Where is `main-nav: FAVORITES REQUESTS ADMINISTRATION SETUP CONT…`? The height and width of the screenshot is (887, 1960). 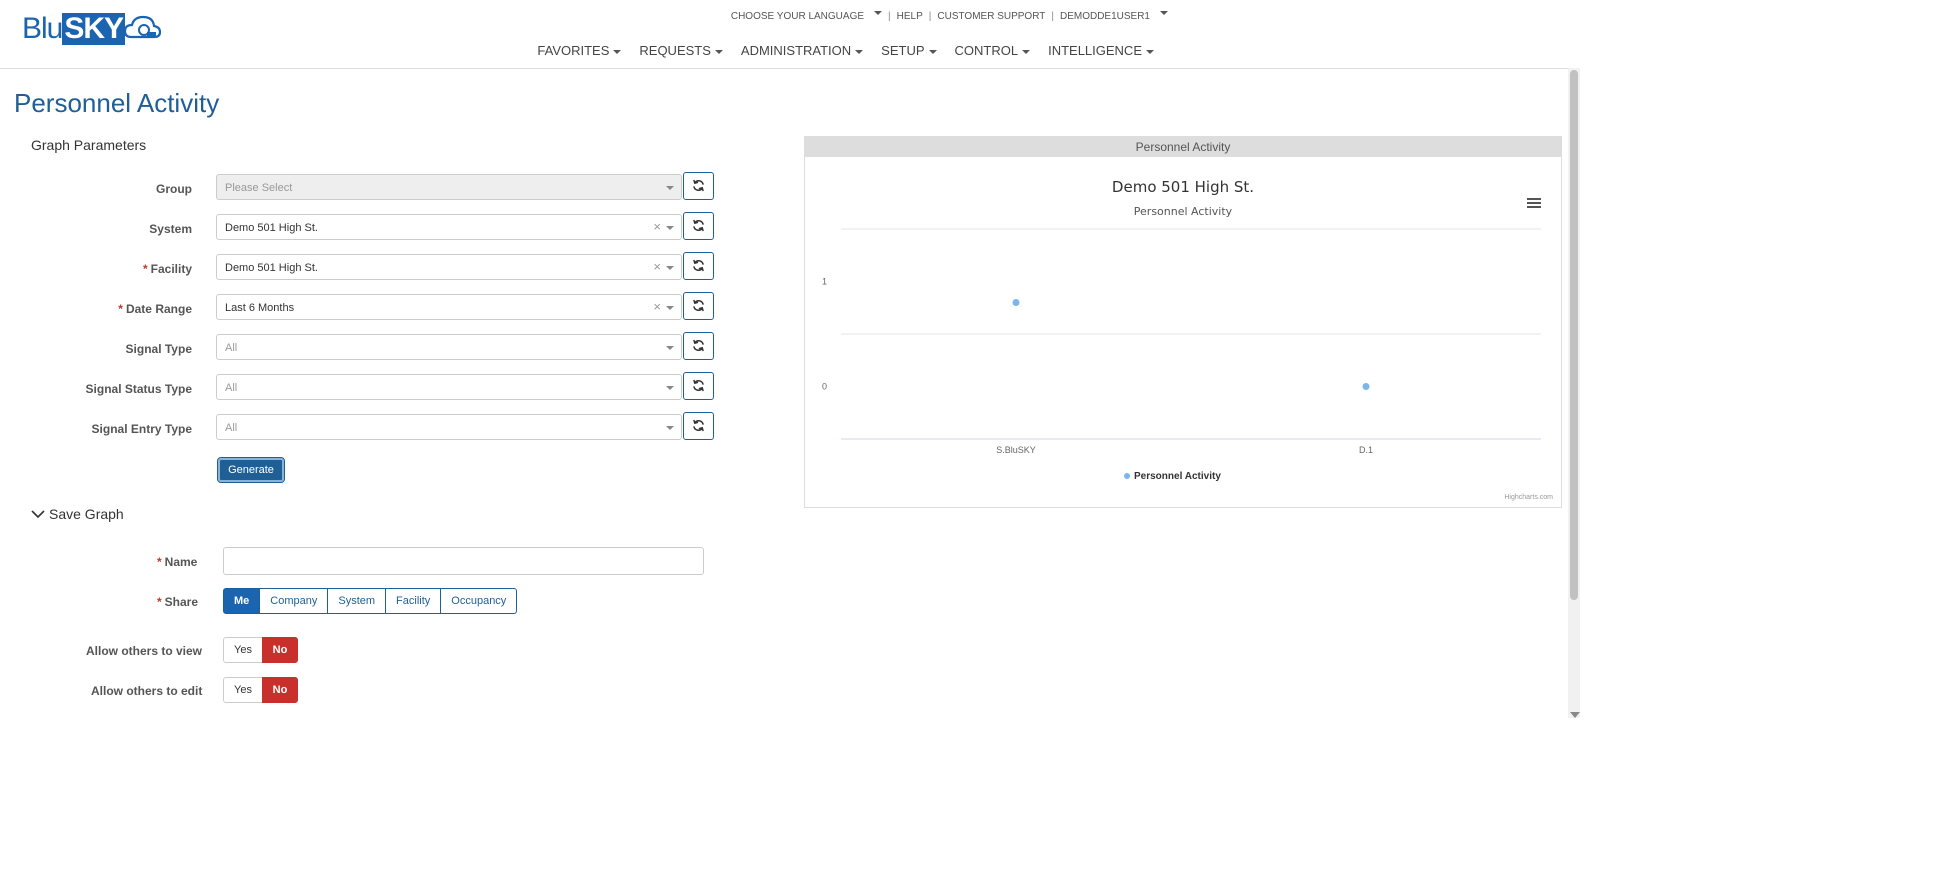 main-nav: FAVORITES REQUESTS ADMINISTRATION SETUP CONT… is located at coordinates (845, 50).